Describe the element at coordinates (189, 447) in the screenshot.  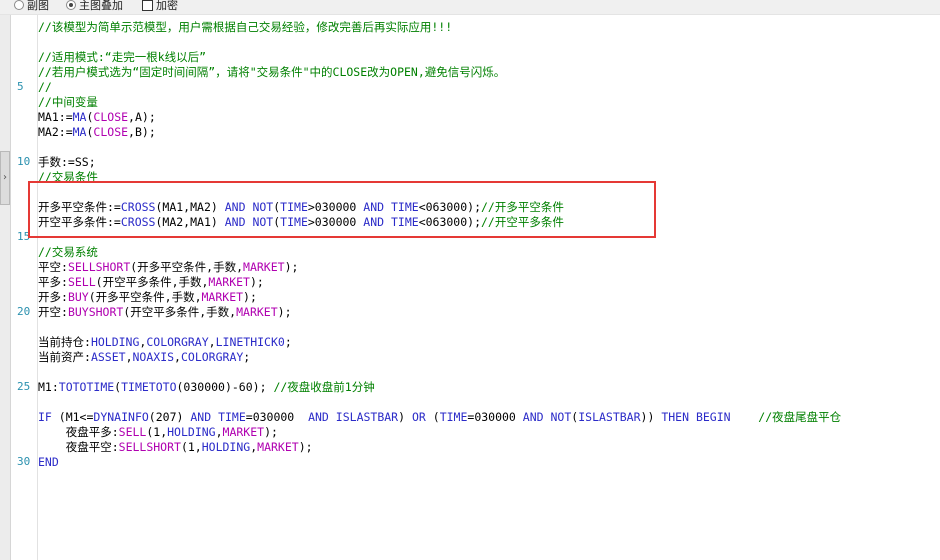
I see `code-line-29: 夜盘平空:SELLSHORT(1,HOLDING,MARKET);` at that location.